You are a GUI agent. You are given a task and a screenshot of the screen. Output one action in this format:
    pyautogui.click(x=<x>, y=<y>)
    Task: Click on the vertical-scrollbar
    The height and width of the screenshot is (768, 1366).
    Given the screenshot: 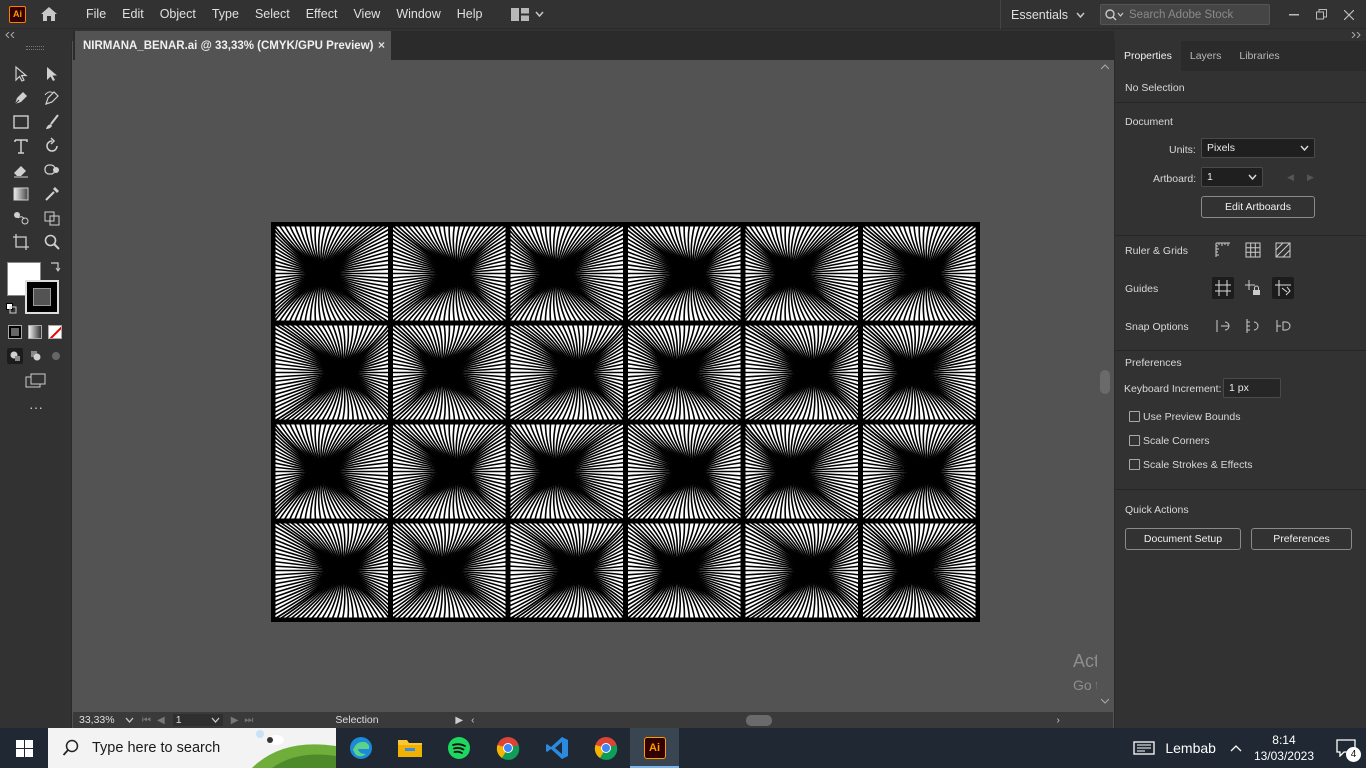 What is the action you would take?
    pyautogui.click(x=1105, y=386)
    